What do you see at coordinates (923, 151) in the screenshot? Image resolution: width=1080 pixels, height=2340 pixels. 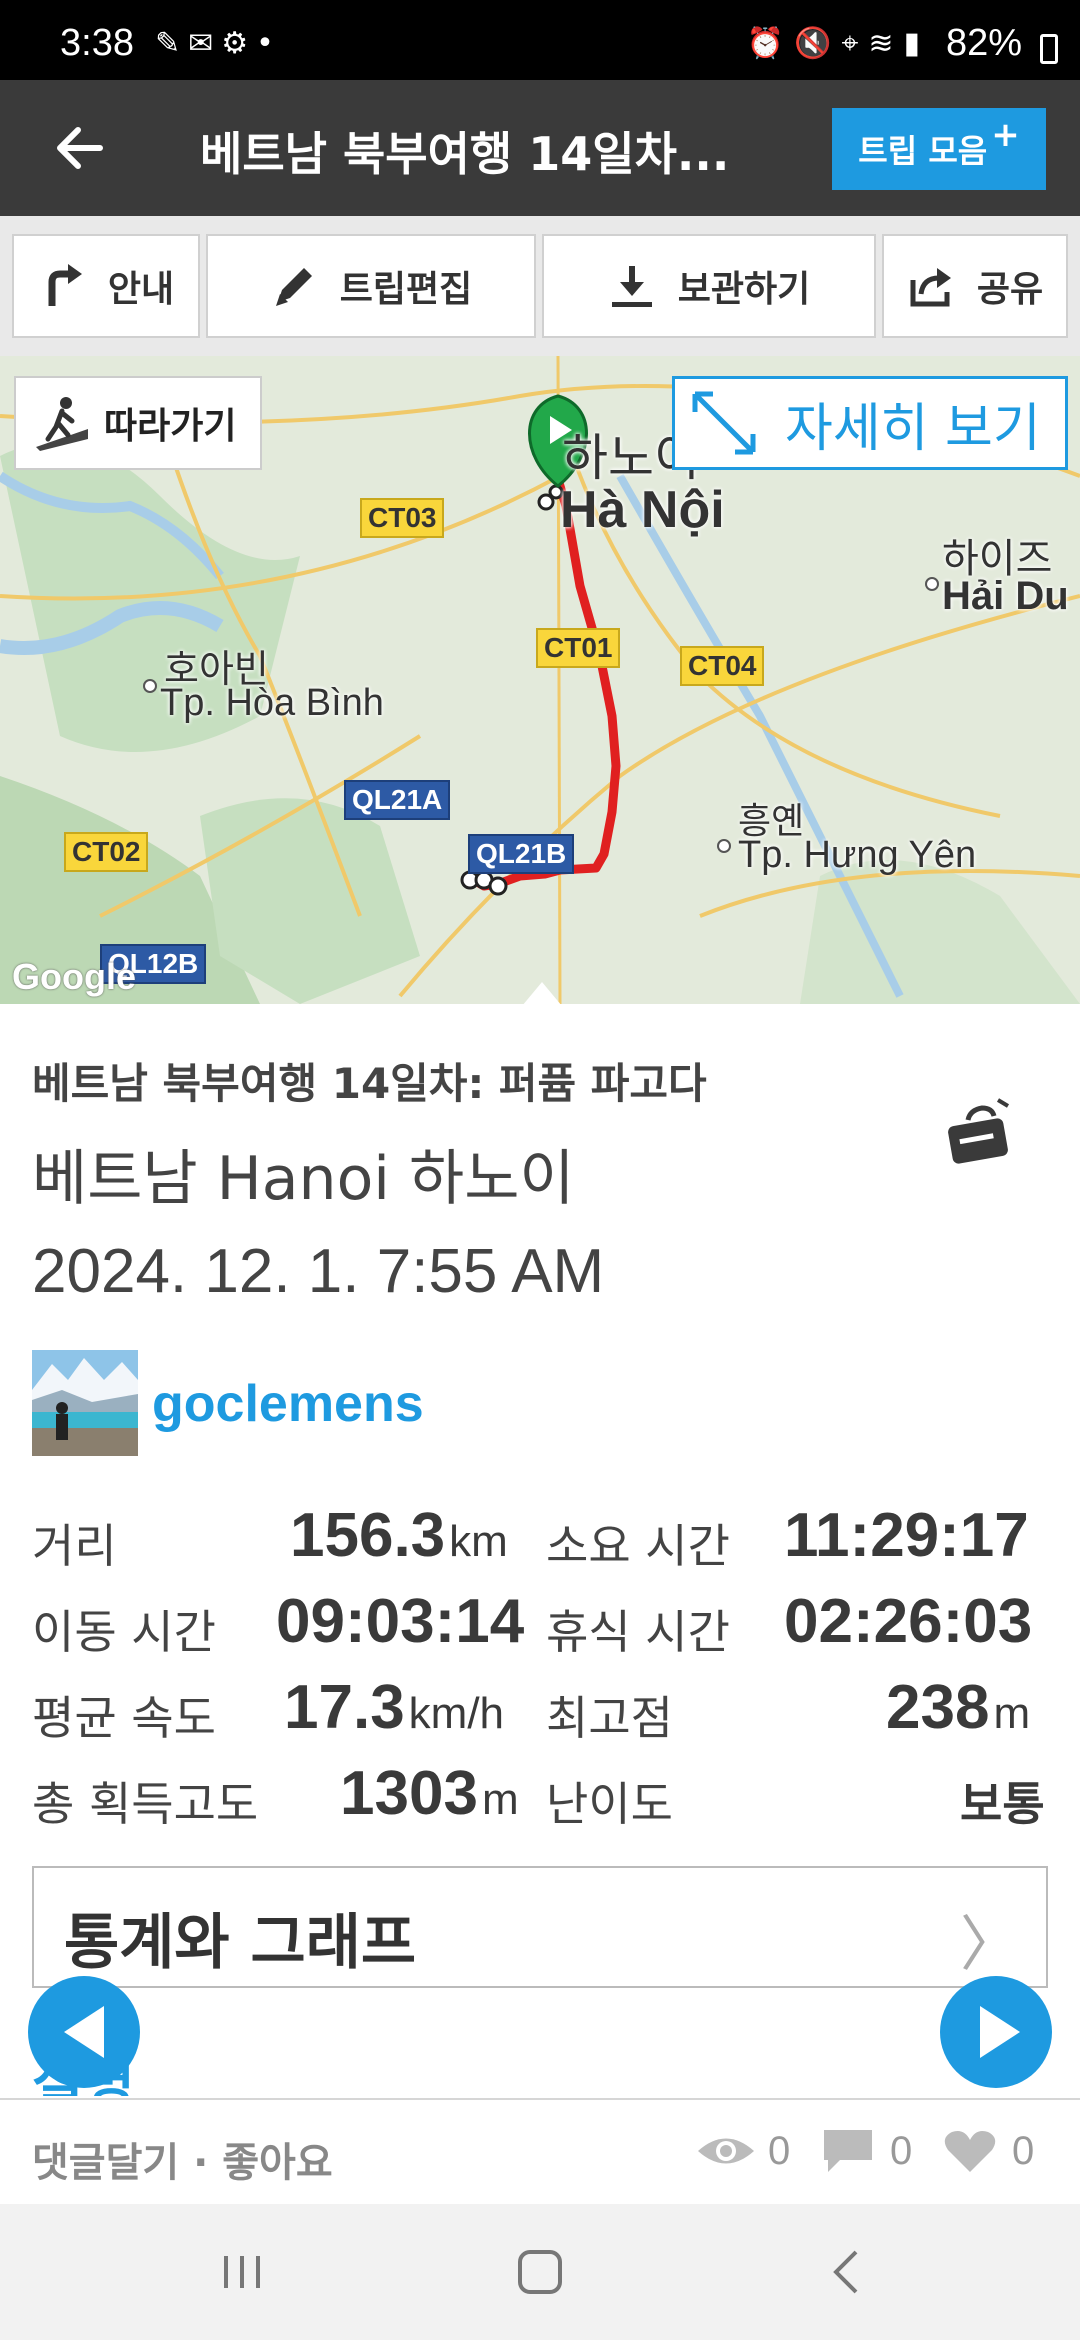 I see `trip-collection-label: 트립 모음` at bounding box center [923, 151].